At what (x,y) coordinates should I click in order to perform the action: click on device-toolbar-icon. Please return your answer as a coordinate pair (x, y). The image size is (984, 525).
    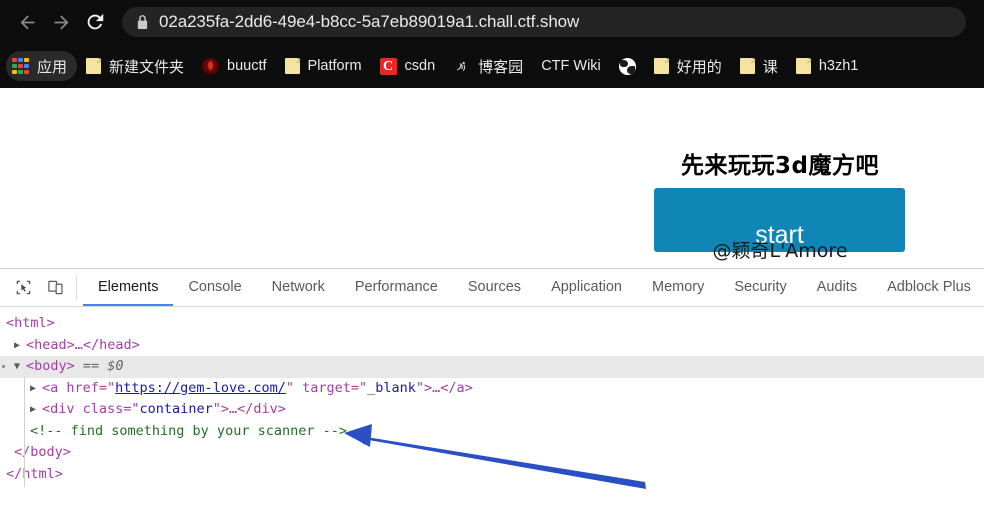
    Looking at the image, I should click on (55, 288).